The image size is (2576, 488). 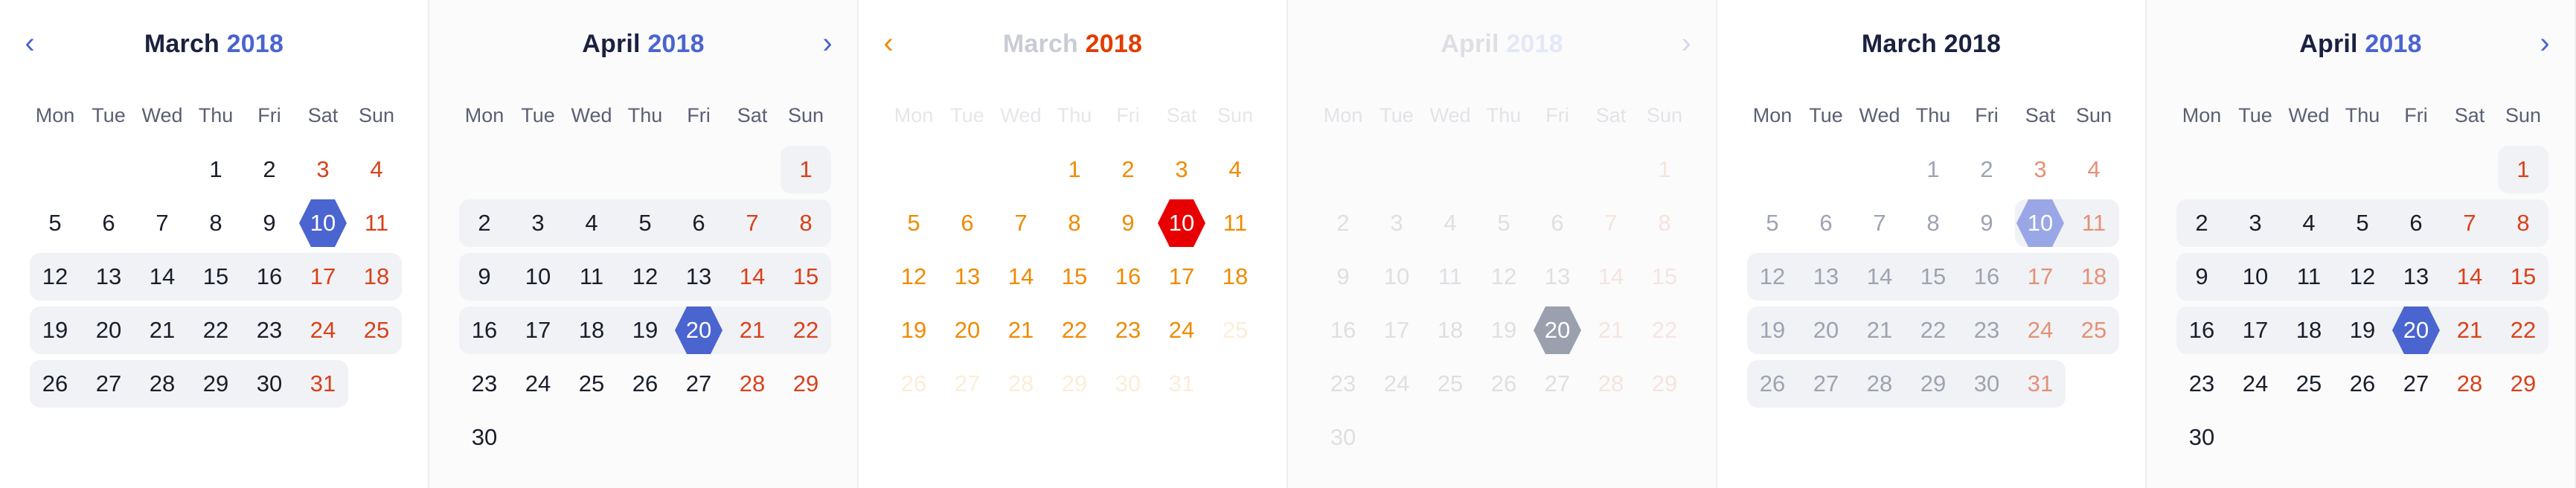 What do you see at coordinates (30, 43) in the screenshot?
I see `prev-month-button: ‹` at bounding box center [30, 43].